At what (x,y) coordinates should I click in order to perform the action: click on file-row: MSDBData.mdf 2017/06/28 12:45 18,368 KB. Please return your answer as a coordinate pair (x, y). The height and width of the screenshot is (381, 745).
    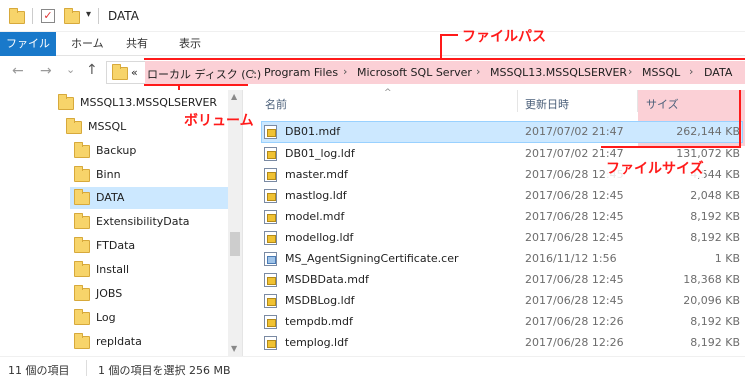
    Looking at the image, I should click on (503, 280).